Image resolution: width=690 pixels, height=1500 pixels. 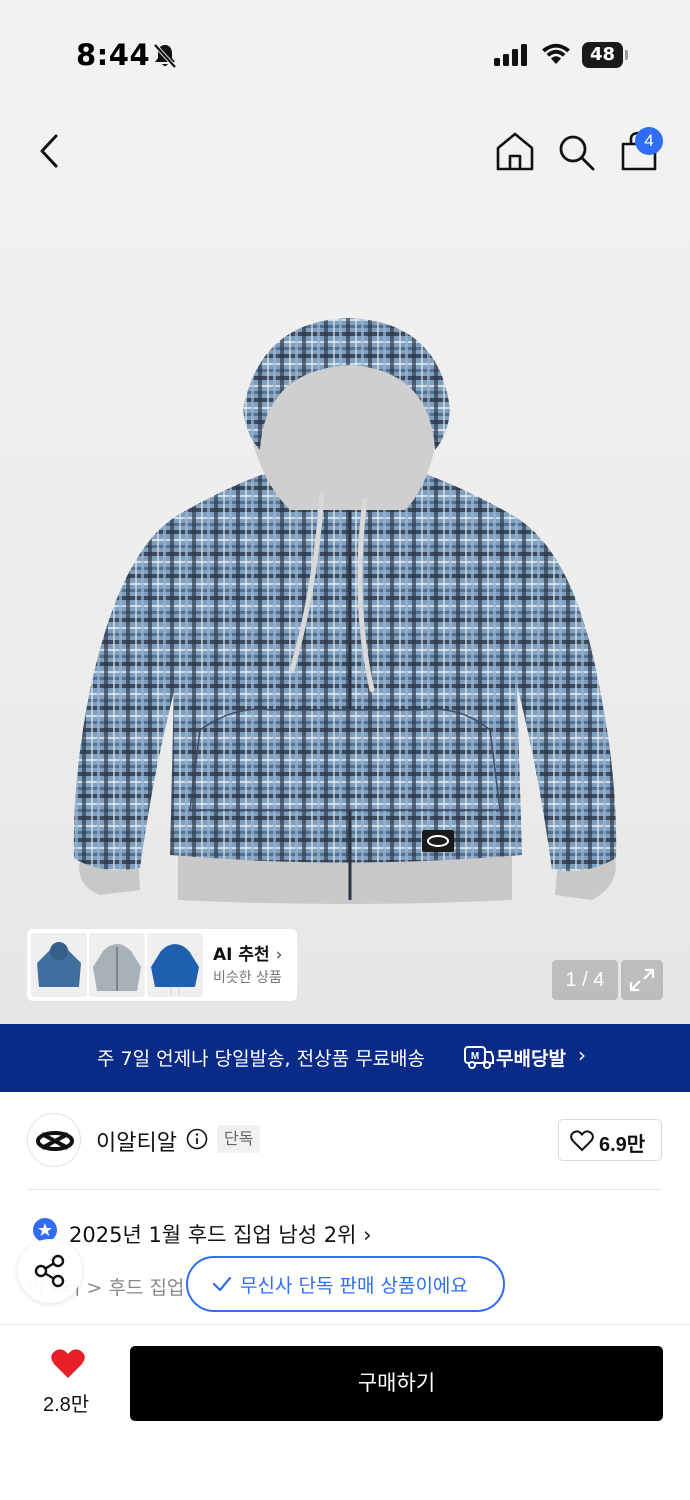 What do you see at coordinates (247, 978) in the screenshot?
I see `ai-recommend-subtitle: 비슷한 상품` at bounding box center [247, 978].